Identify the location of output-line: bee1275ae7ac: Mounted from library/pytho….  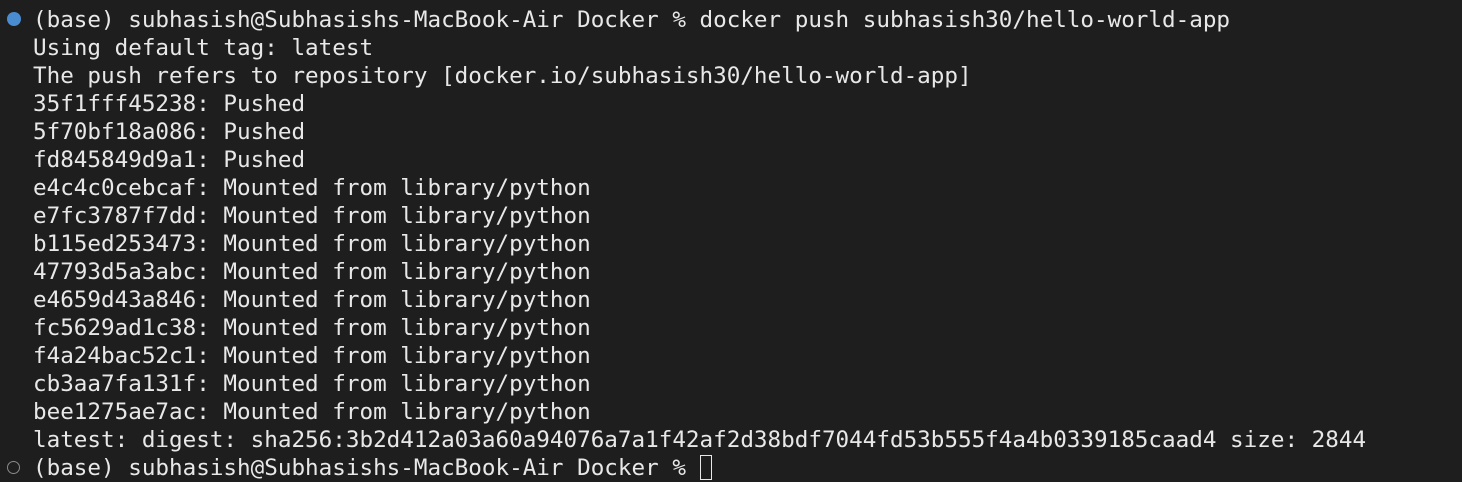
(312, 412).